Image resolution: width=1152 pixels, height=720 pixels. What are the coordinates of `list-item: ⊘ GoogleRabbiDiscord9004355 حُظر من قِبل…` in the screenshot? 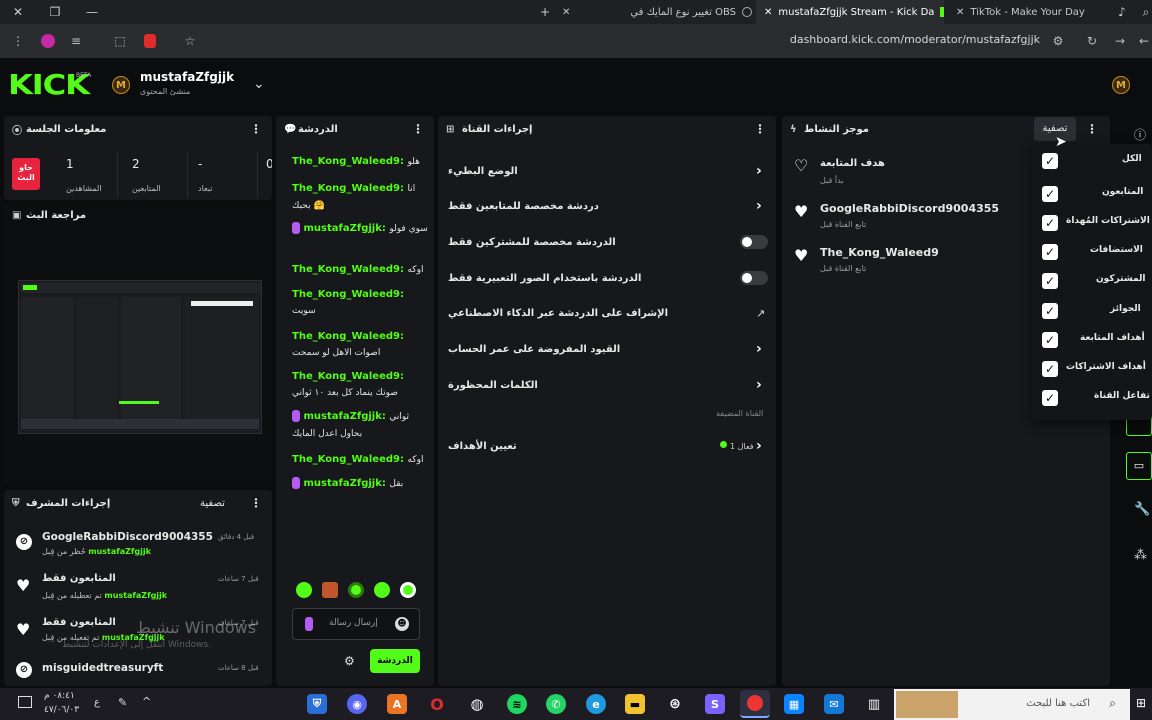 It's located at (138, 548).